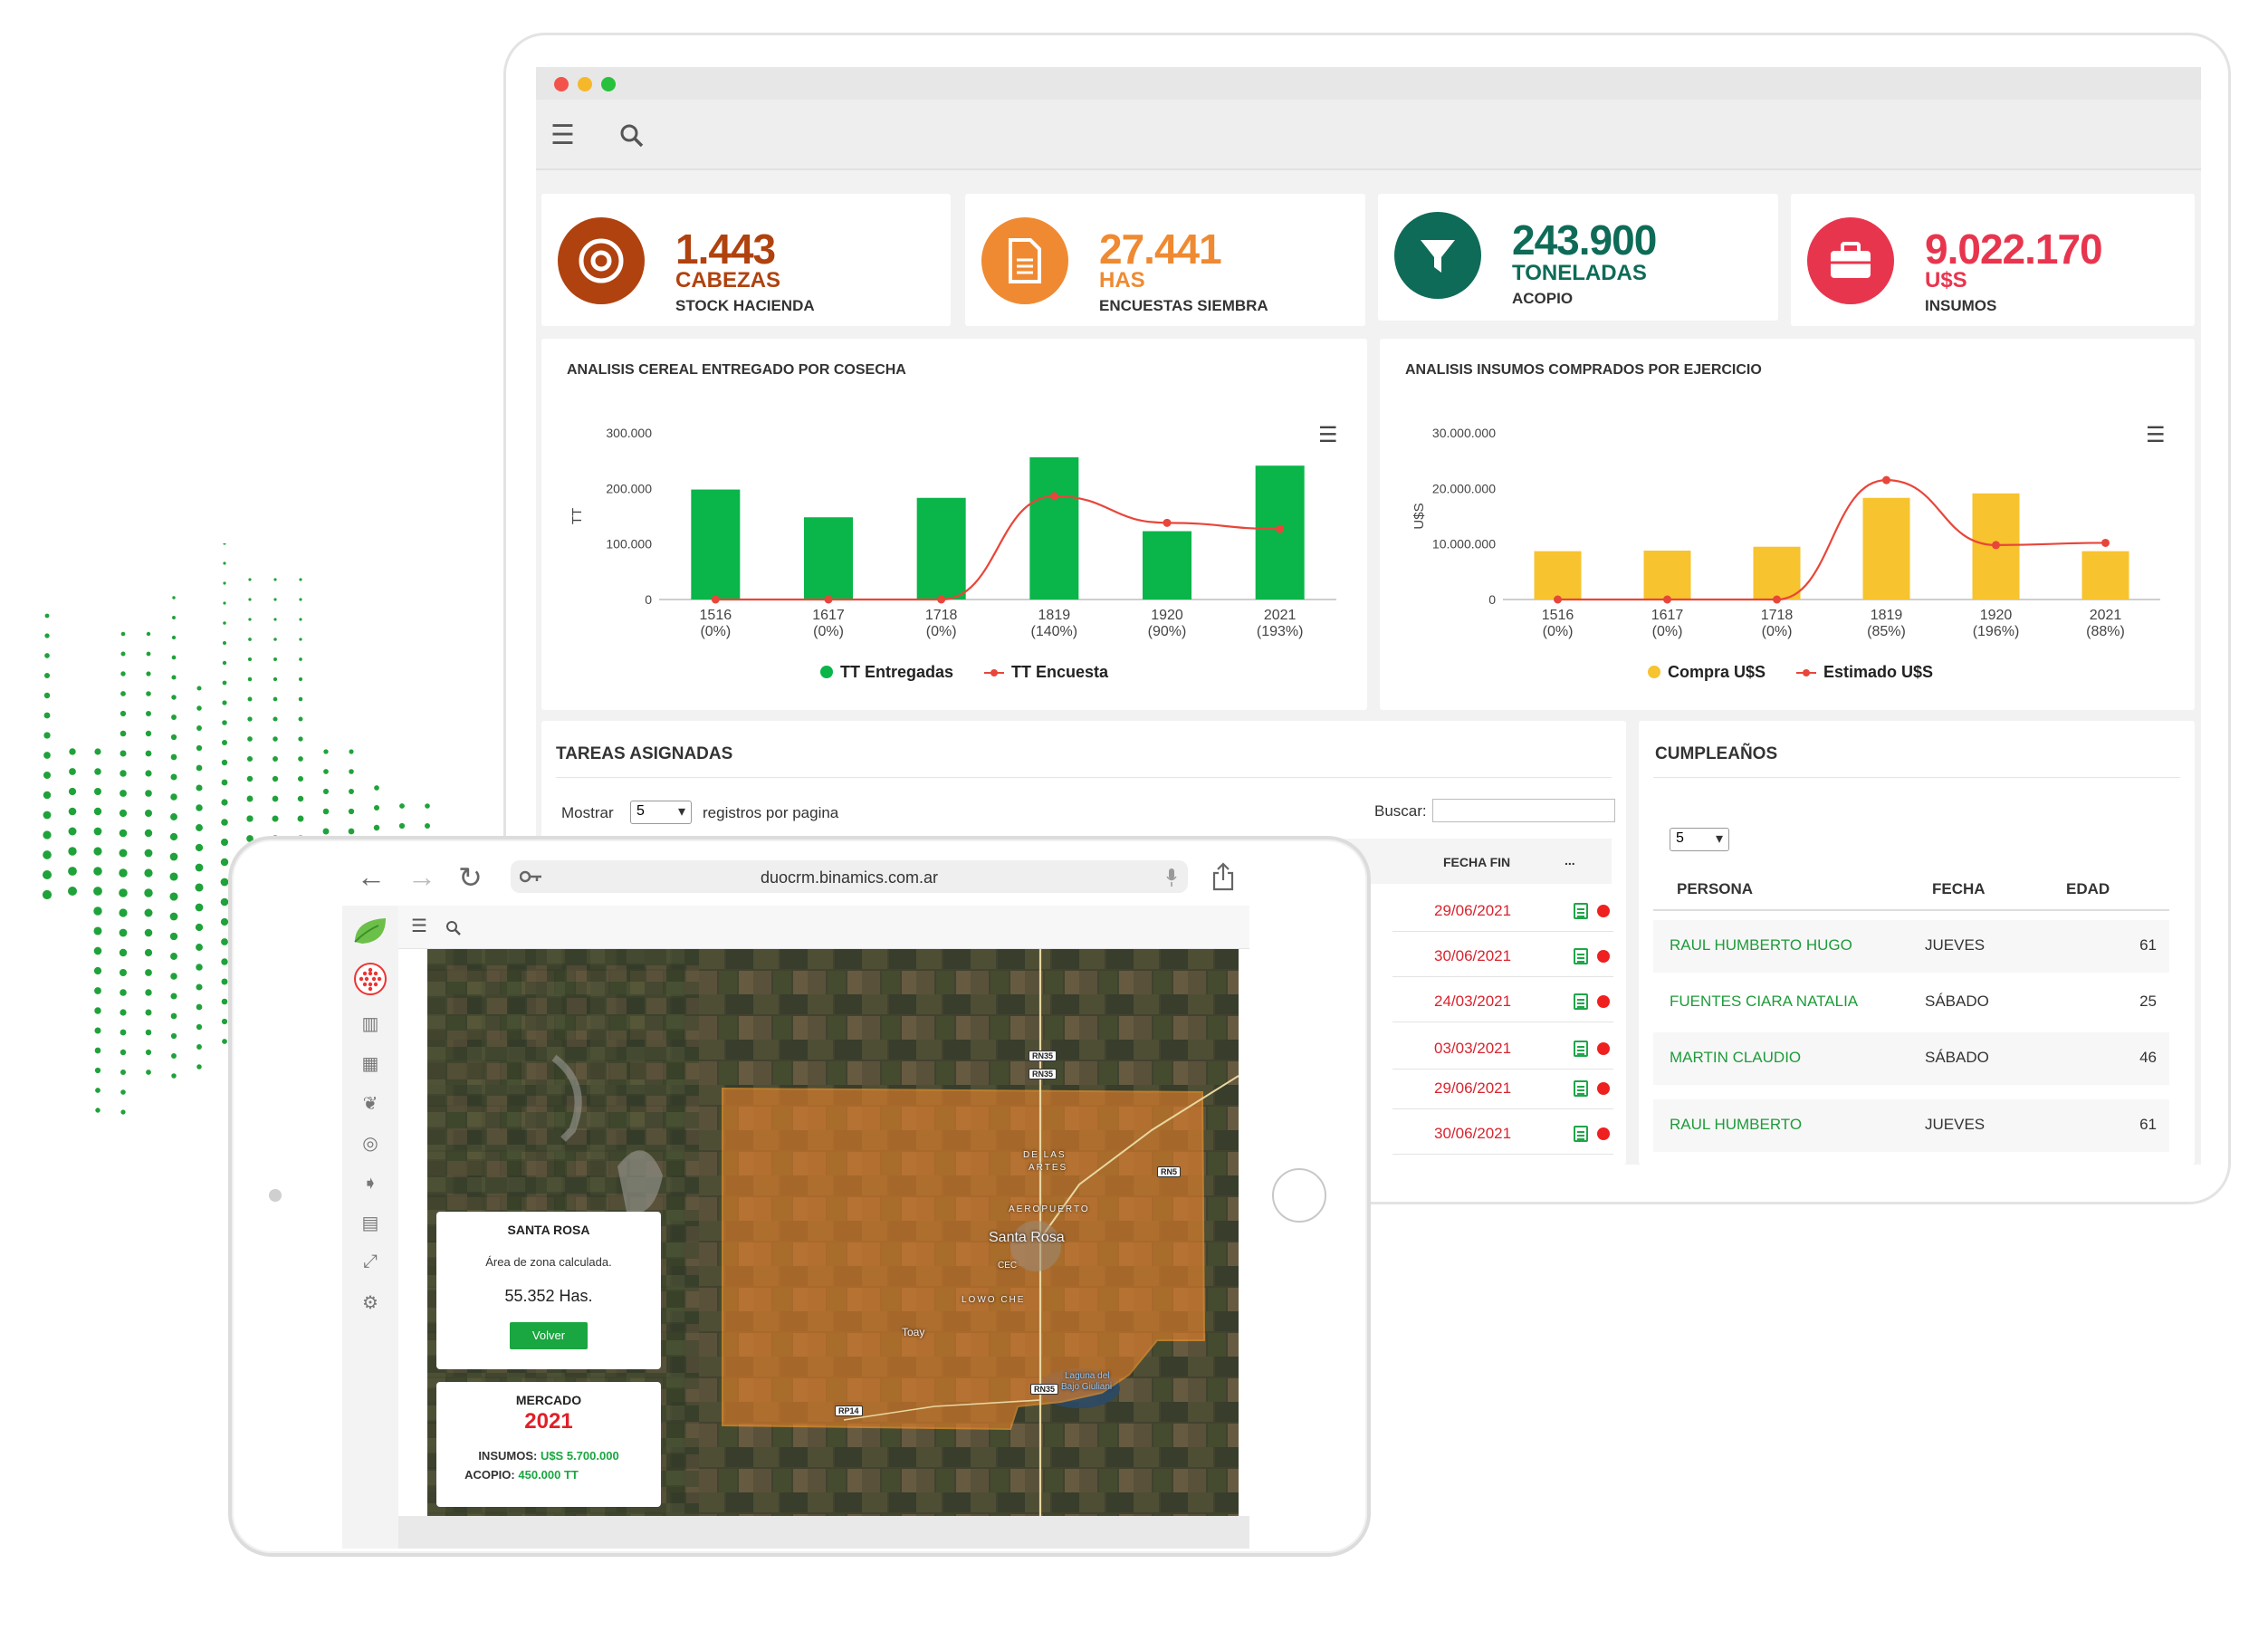  I want to click on document-icon: ▤, so click(370, 1223).